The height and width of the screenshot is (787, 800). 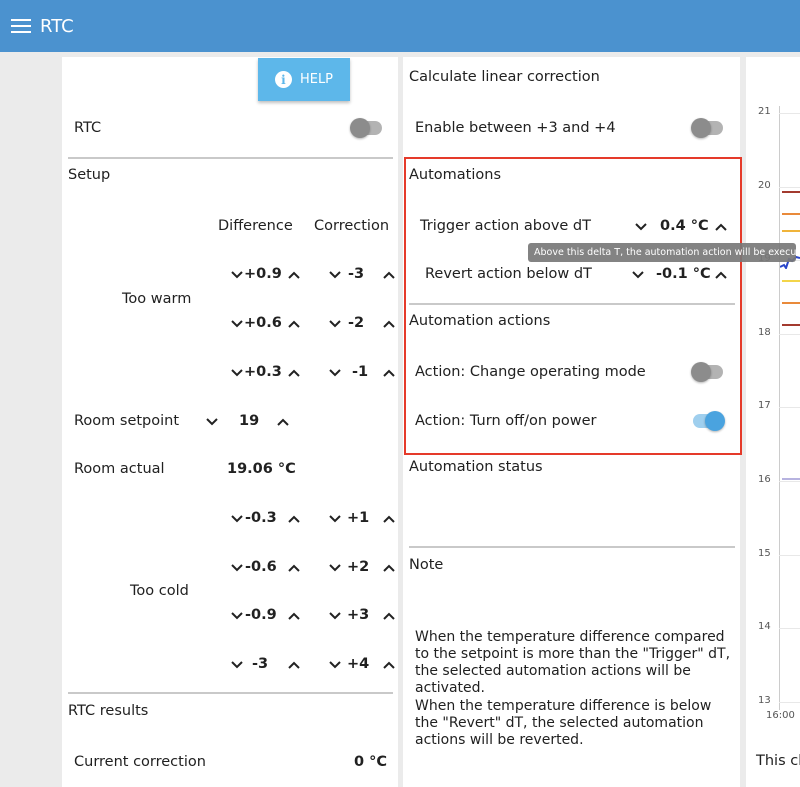 What do you see at coordinates (515, 128) in the screenshot?
I see `enable-linear-label: Enable between +3 and +4` at bounding box center [515, 128].